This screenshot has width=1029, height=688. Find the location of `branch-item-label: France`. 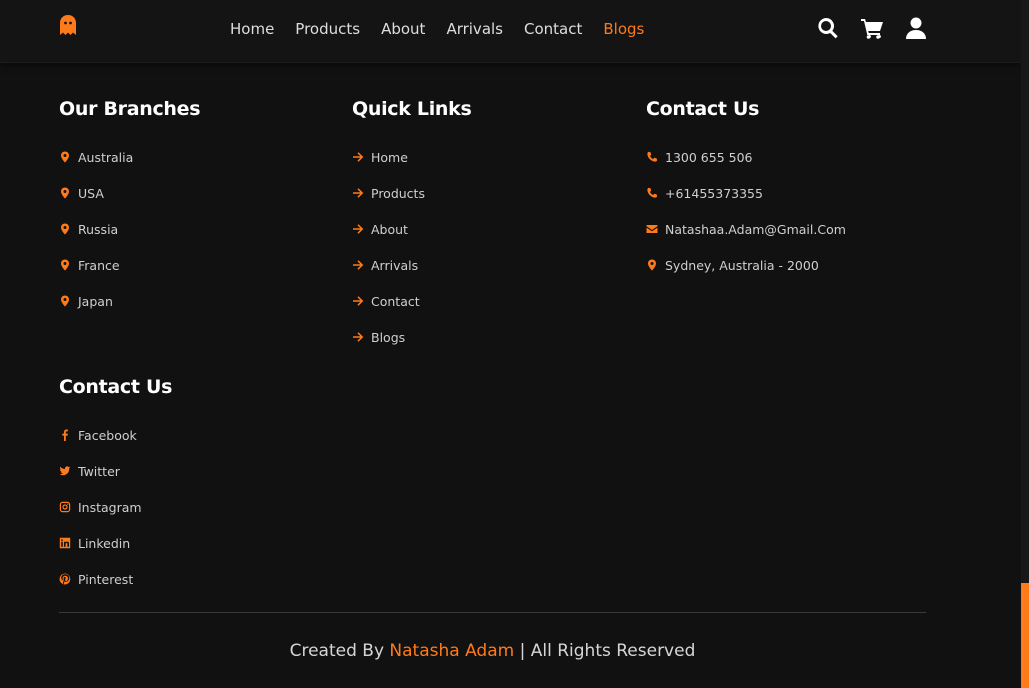

branch-item-label: France is located at coordinates (99, 265).